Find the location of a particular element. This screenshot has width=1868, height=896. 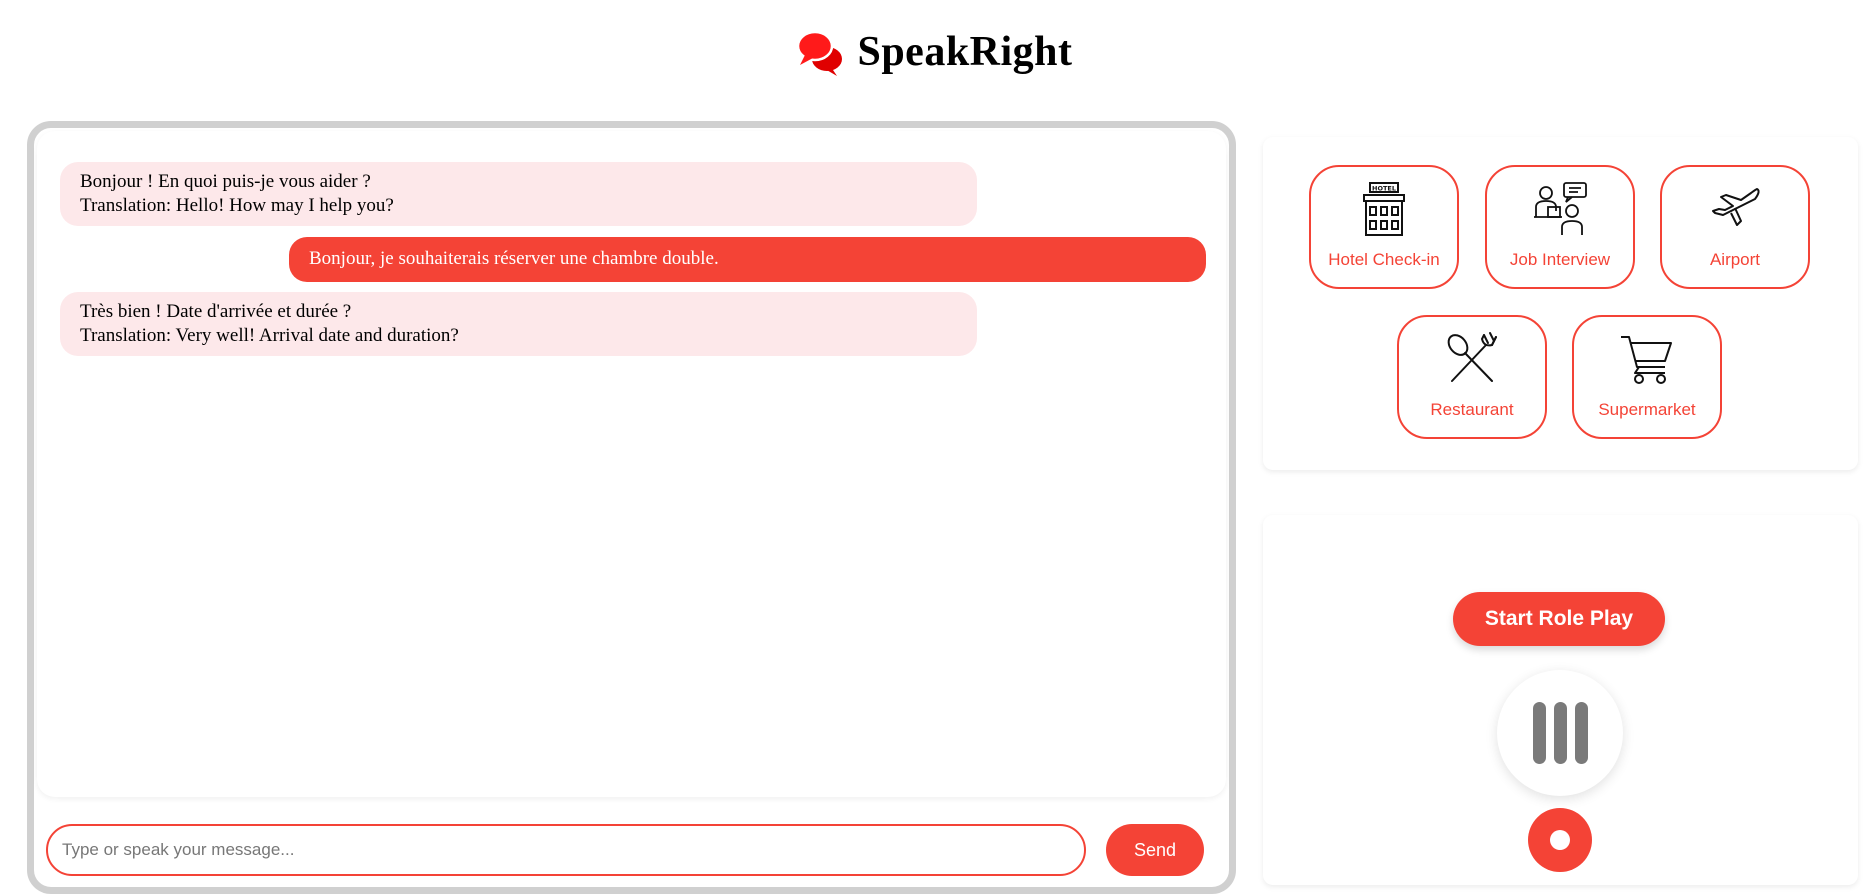

scenario-label: Hotel Check-in is located at coordinates (1384, 259).